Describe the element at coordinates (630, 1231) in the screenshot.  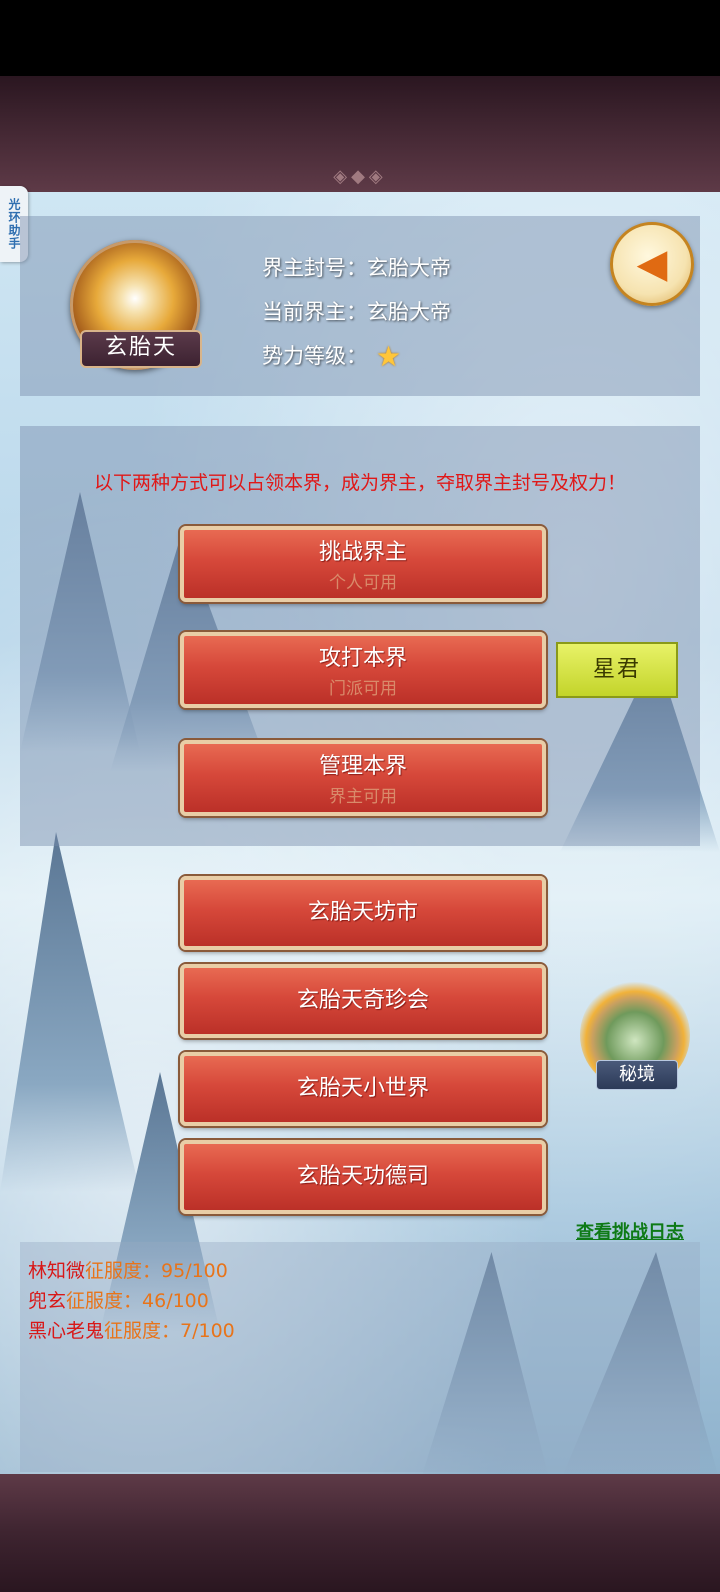
I see `view-challenge-log-link: 查看挑战日志` at that location.